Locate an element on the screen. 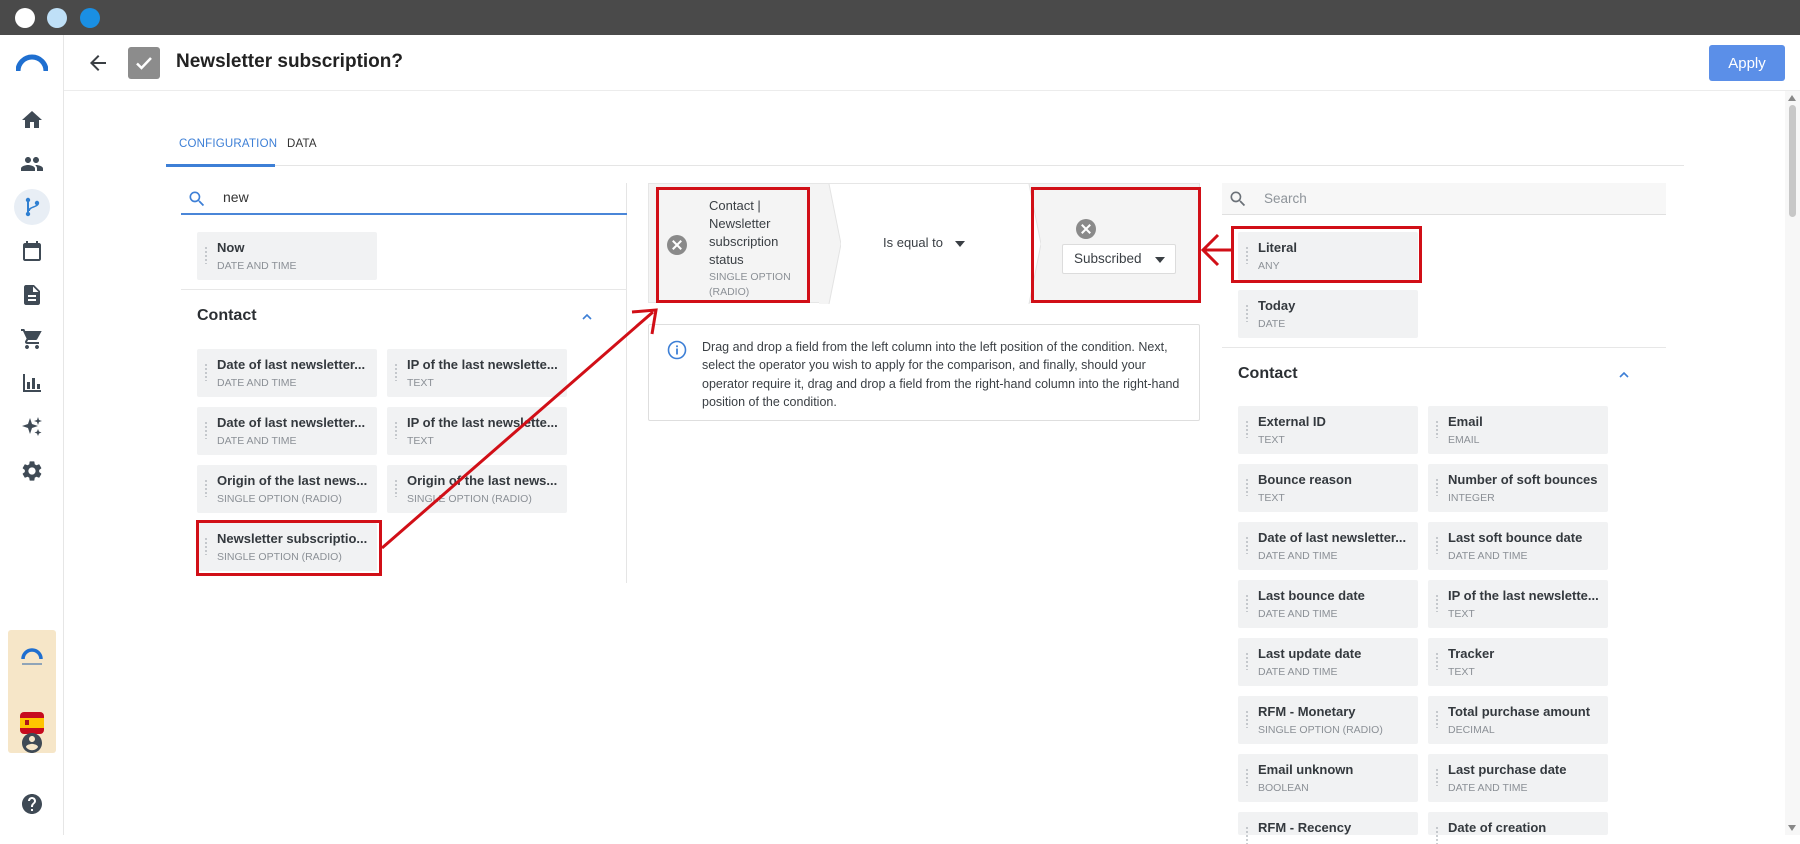  field-name: Email is located at coordinates (1465, 421).